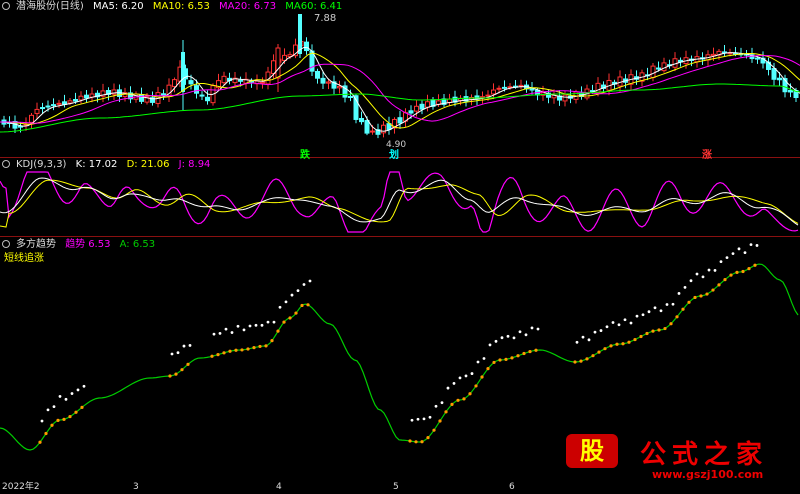 The height and width of the screenshot is (494, 800). What do you see at coordinates (396, 145) in the screenshot?
I see `low-price-label: 4.90` at bounding box center [396, 145].